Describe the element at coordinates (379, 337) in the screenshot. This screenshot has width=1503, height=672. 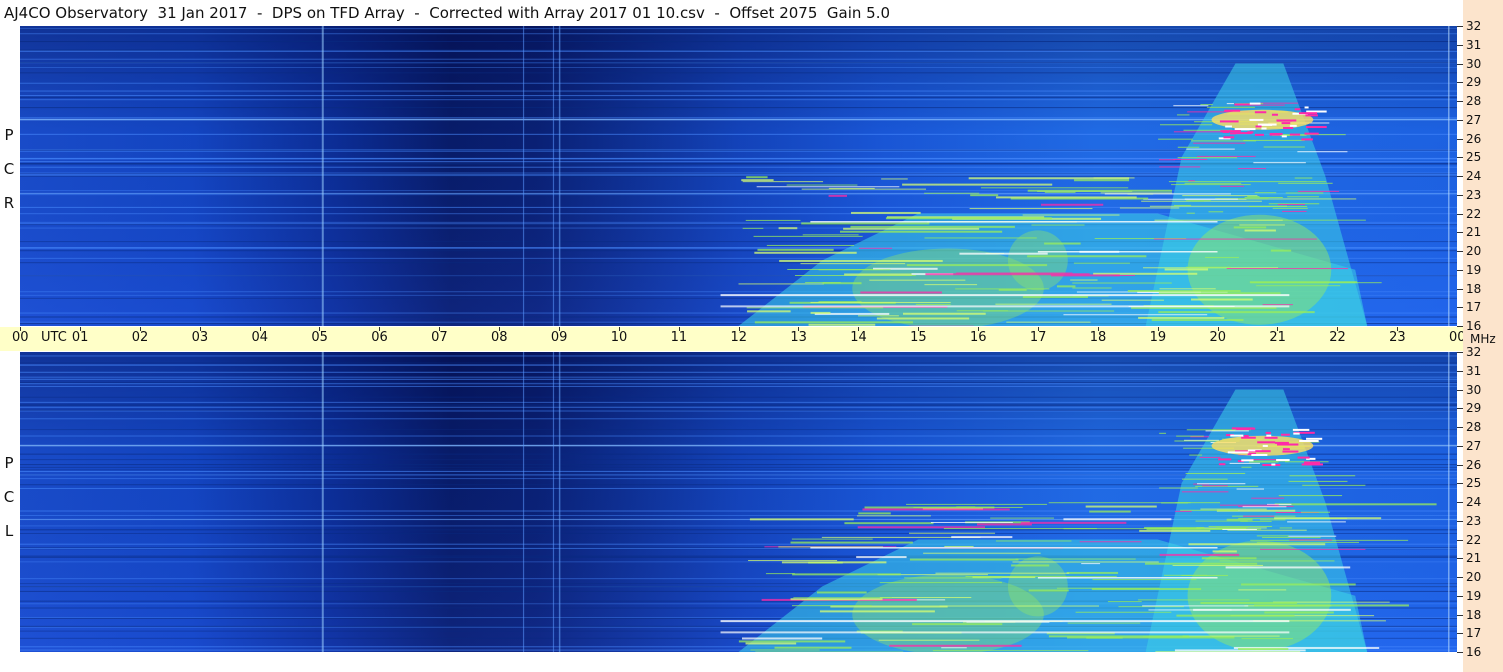
I see `utc-tick-label: 06` at that location.